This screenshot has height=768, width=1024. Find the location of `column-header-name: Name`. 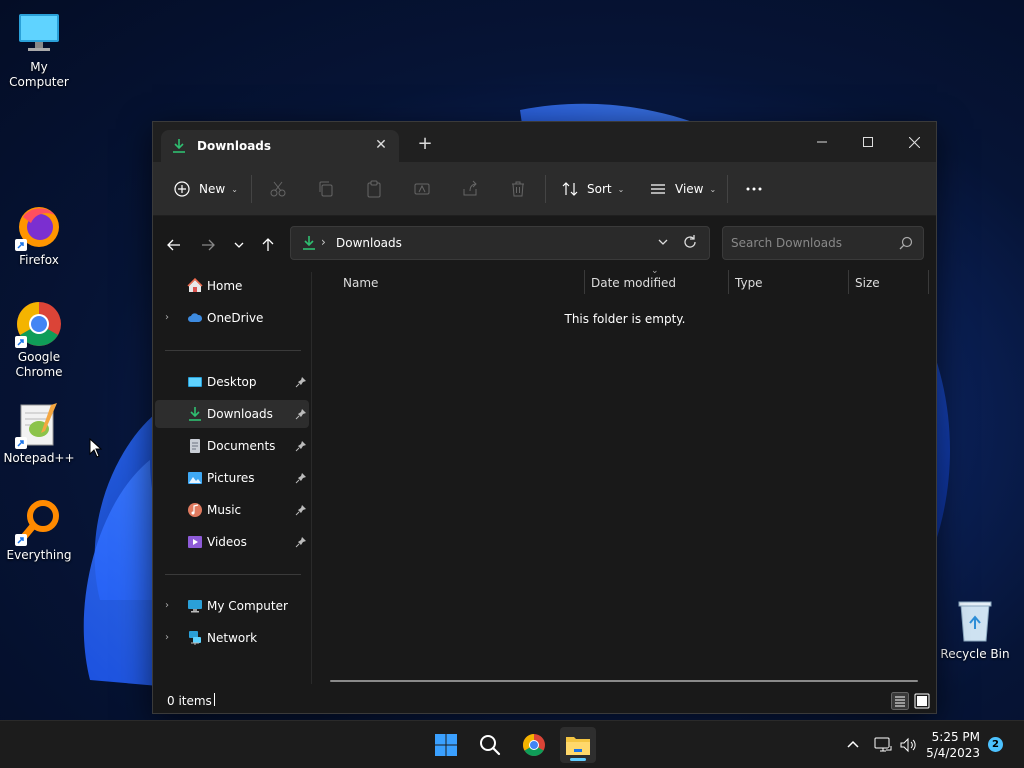

column-header-name: Name is located at coordinates (360, 283).